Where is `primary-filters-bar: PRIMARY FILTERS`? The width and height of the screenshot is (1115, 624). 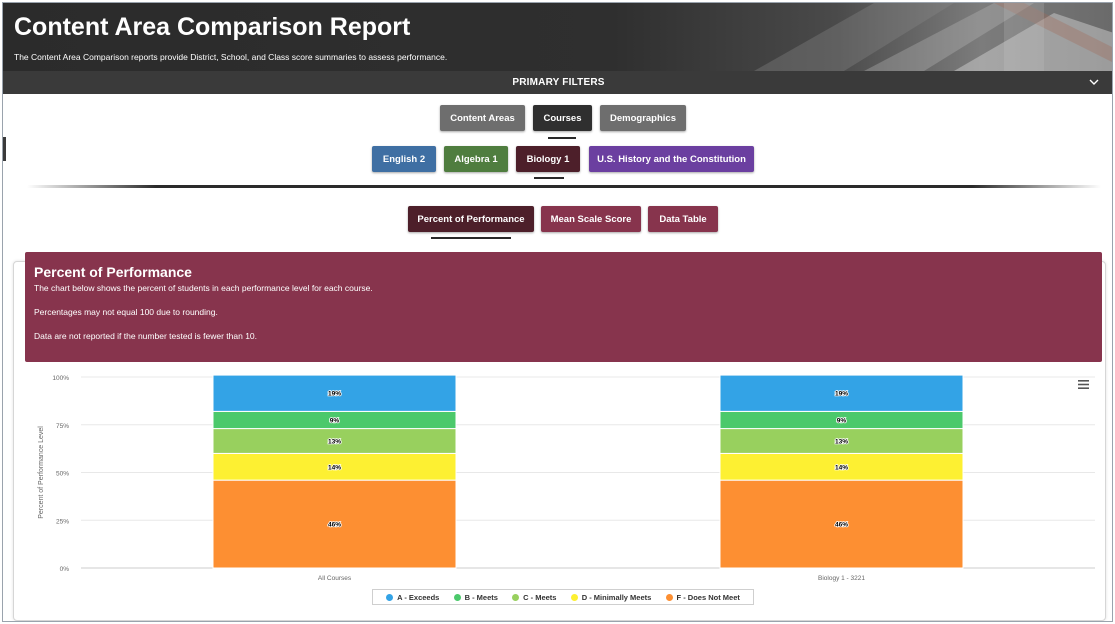 primary-filters-bar: PRIMARY FILTERS is located at coordinates (557, 82).